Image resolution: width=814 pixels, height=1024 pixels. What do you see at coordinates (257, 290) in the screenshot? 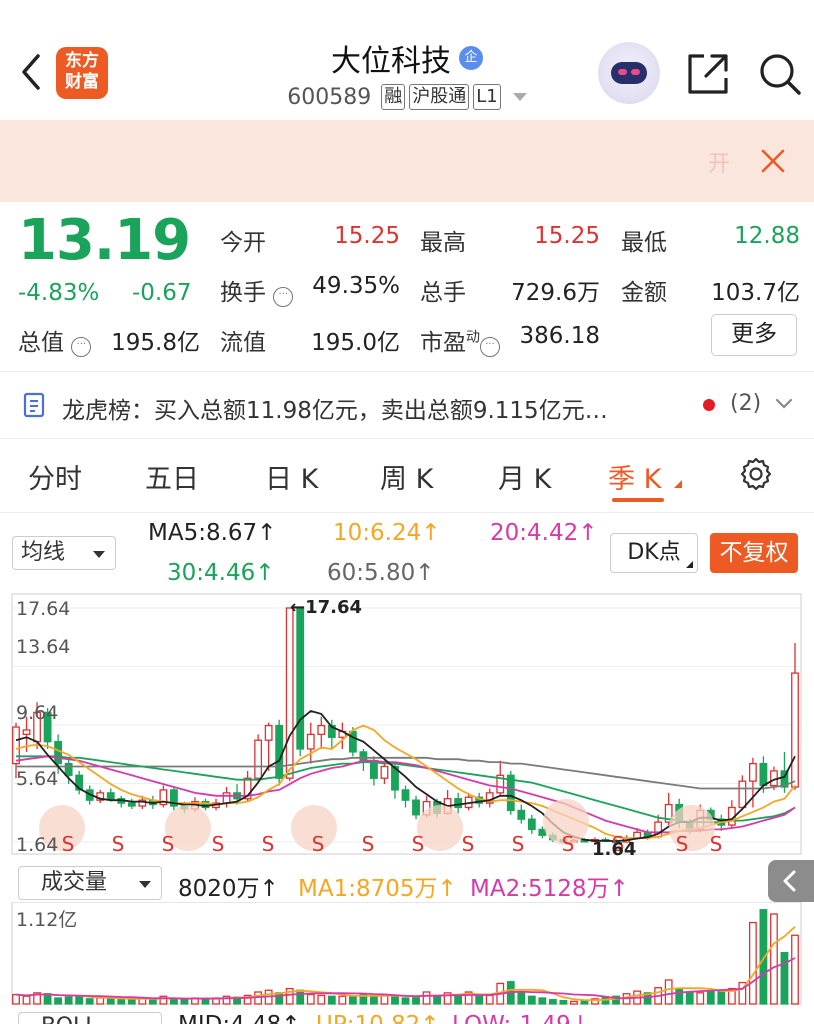
I see `turnover-label: 换手 ···` at bounding box center [257, 290].